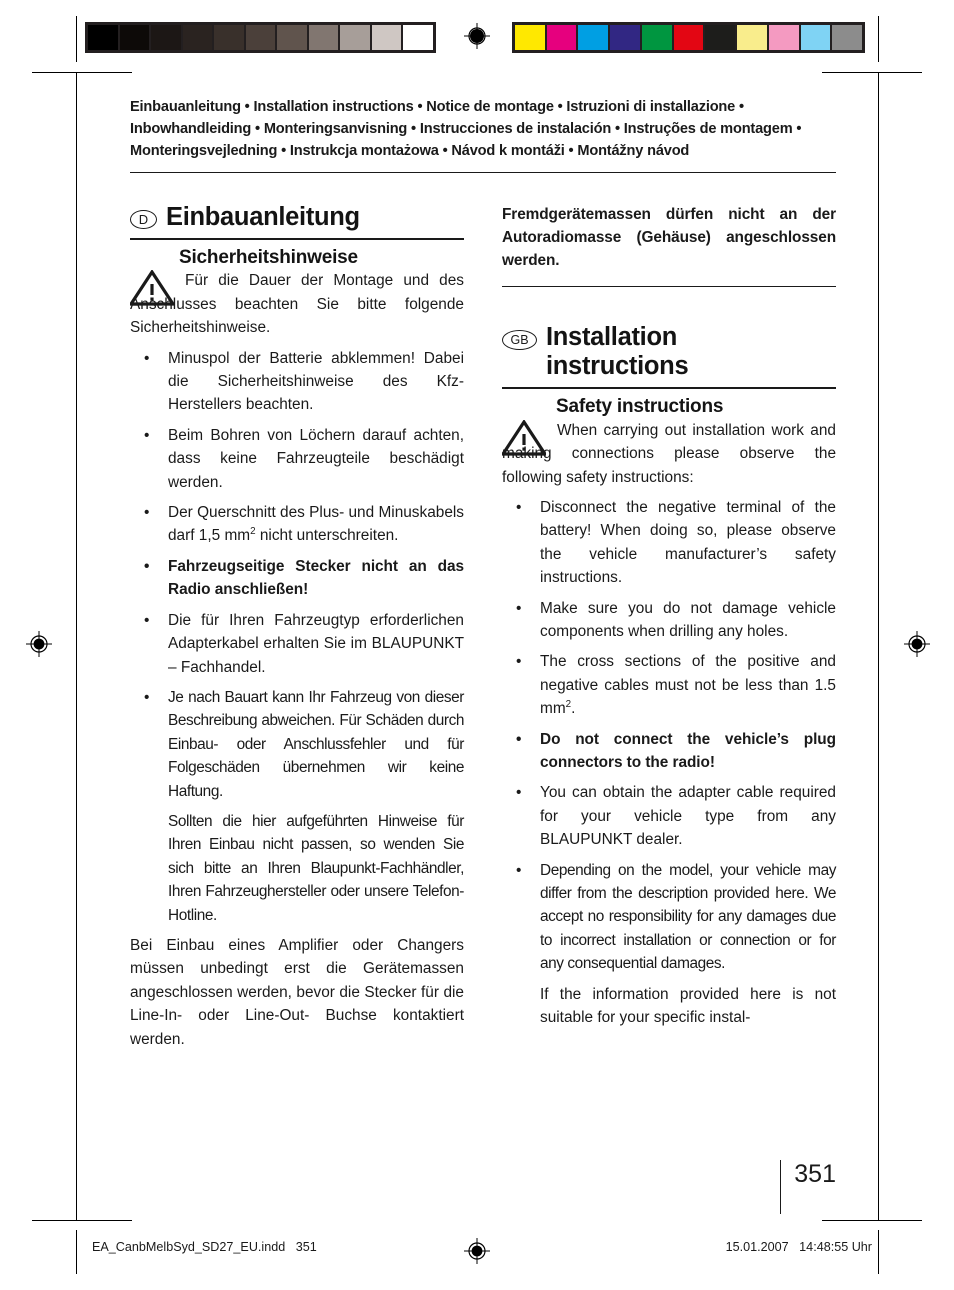  Describe the element at coordinates (82, 1220) in the screenshot. I see `crop-line-bottom-left` at that location.